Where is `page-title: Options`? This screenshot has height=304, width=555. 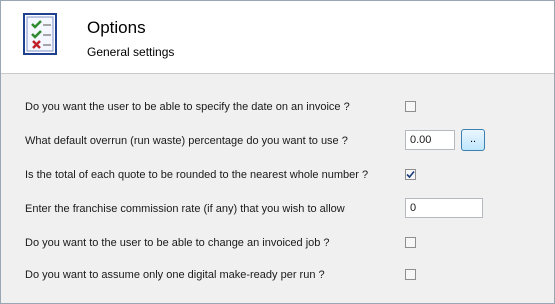
page-title: Options is located at coordinates (116, 27).